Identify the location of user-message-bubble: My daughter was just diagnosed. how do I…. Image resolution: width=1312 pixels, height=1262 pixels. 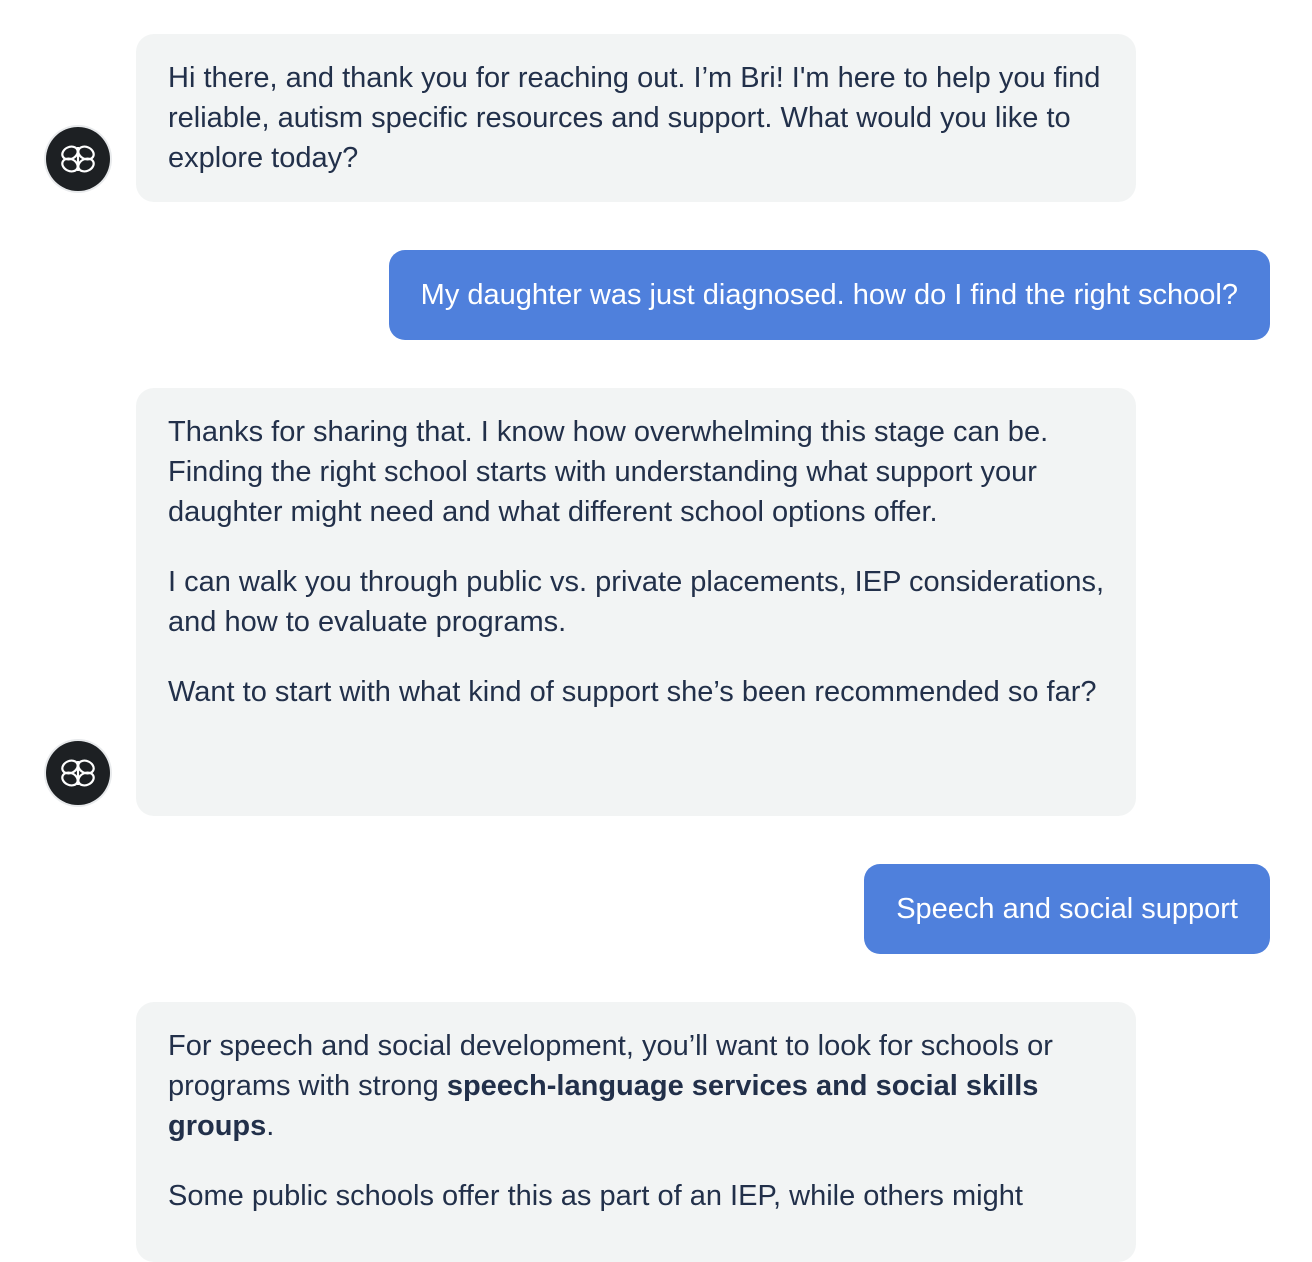
(829, 295).